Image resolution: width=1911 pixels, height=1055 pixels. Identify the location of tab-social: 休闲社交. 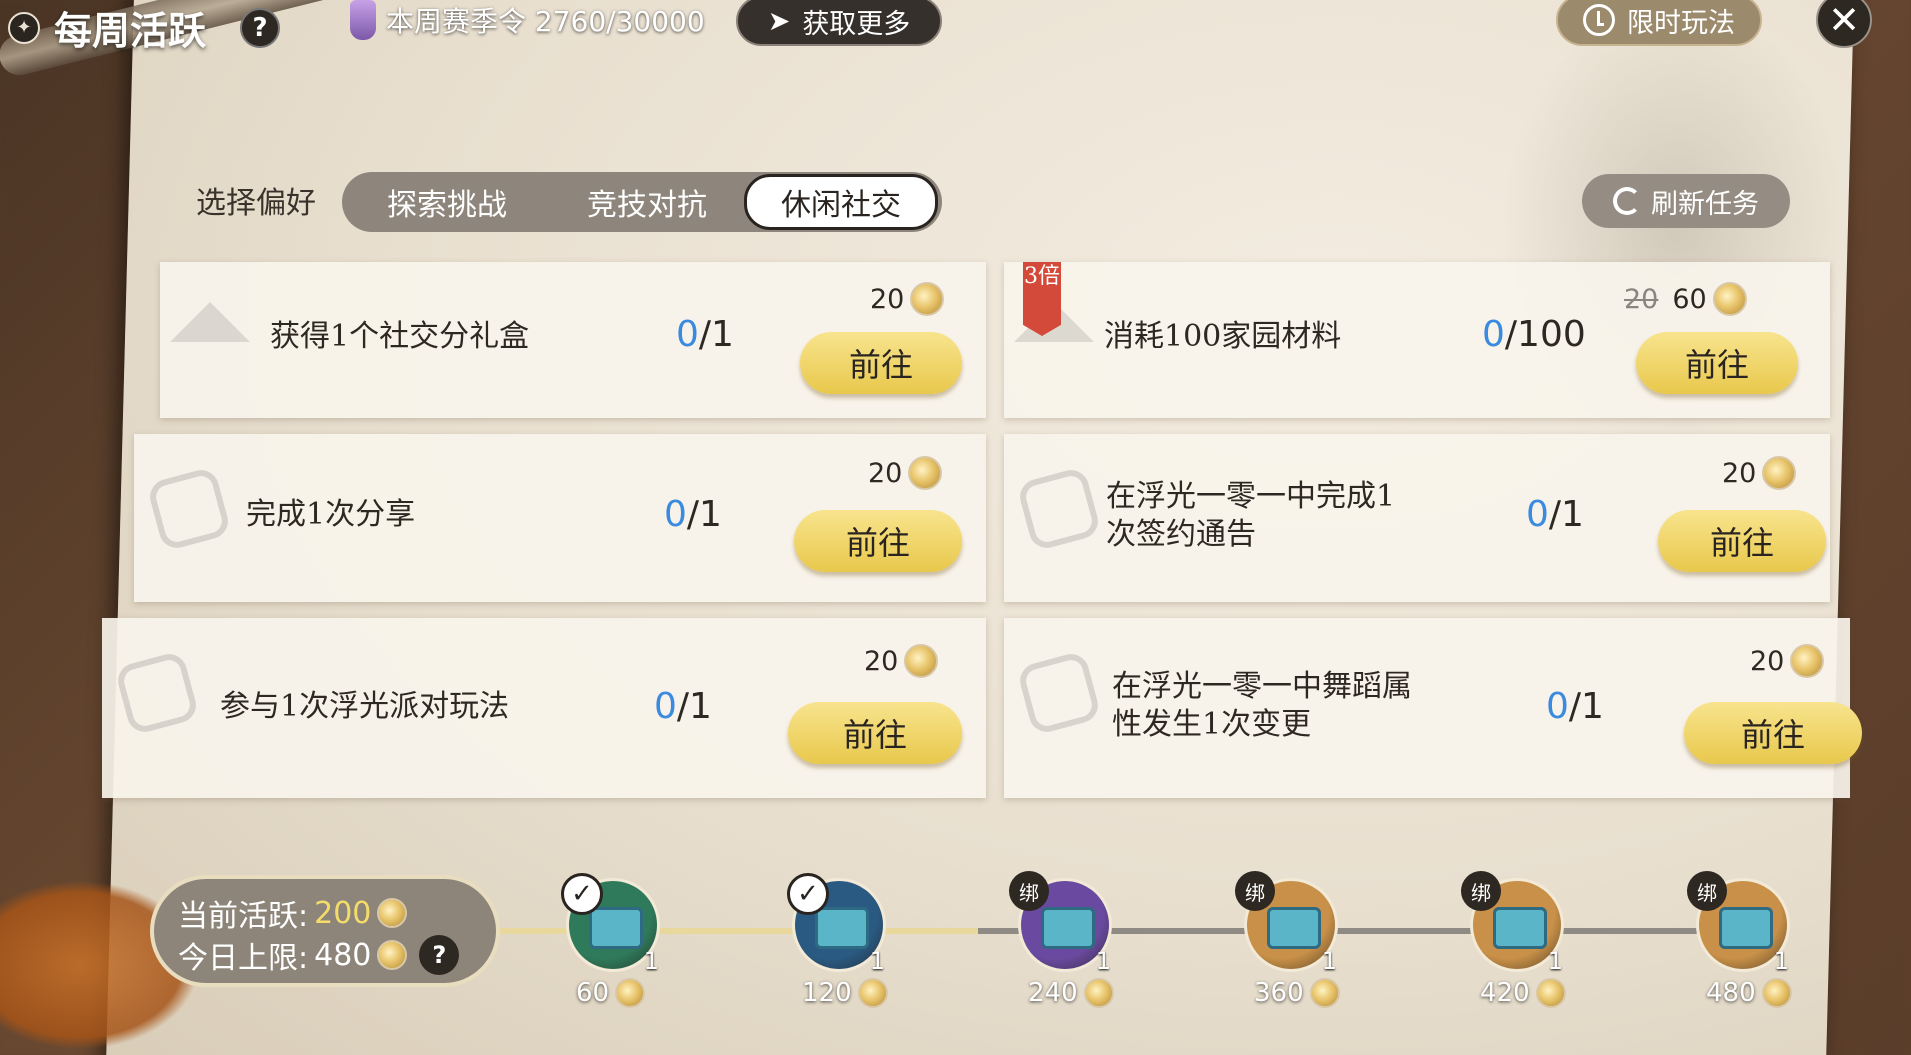
(841, 202).